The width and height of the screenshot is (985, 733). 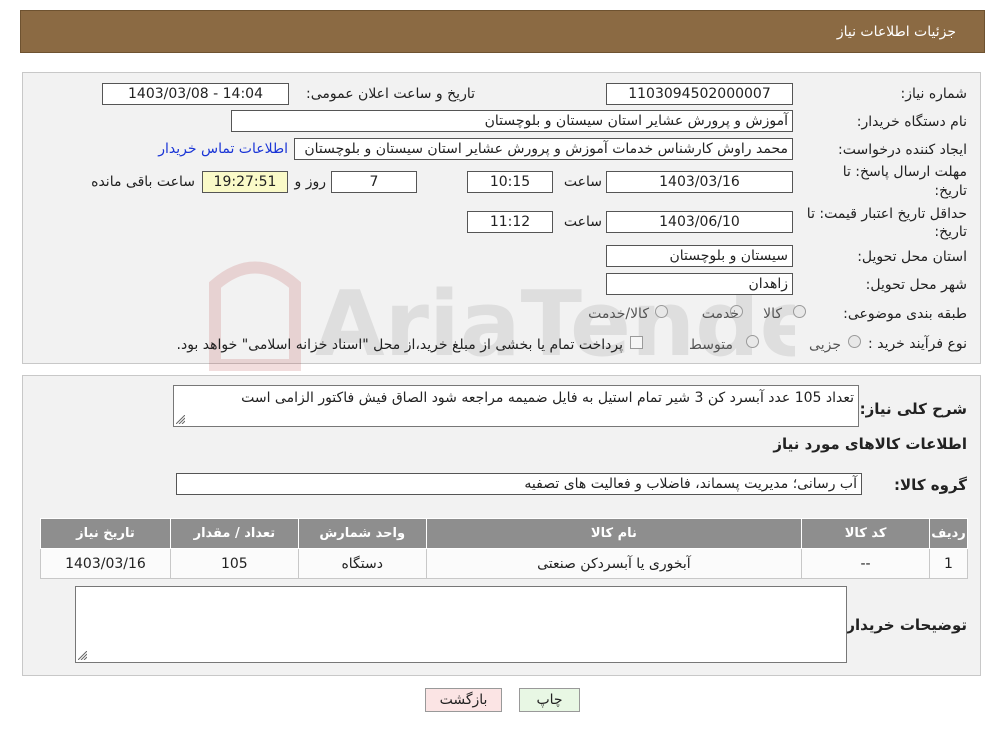 What do you see at coordinates (234, 533) in the screenshot?
I see `col-quantity: تعداد / مقدار` at bounding box center [234, 533].